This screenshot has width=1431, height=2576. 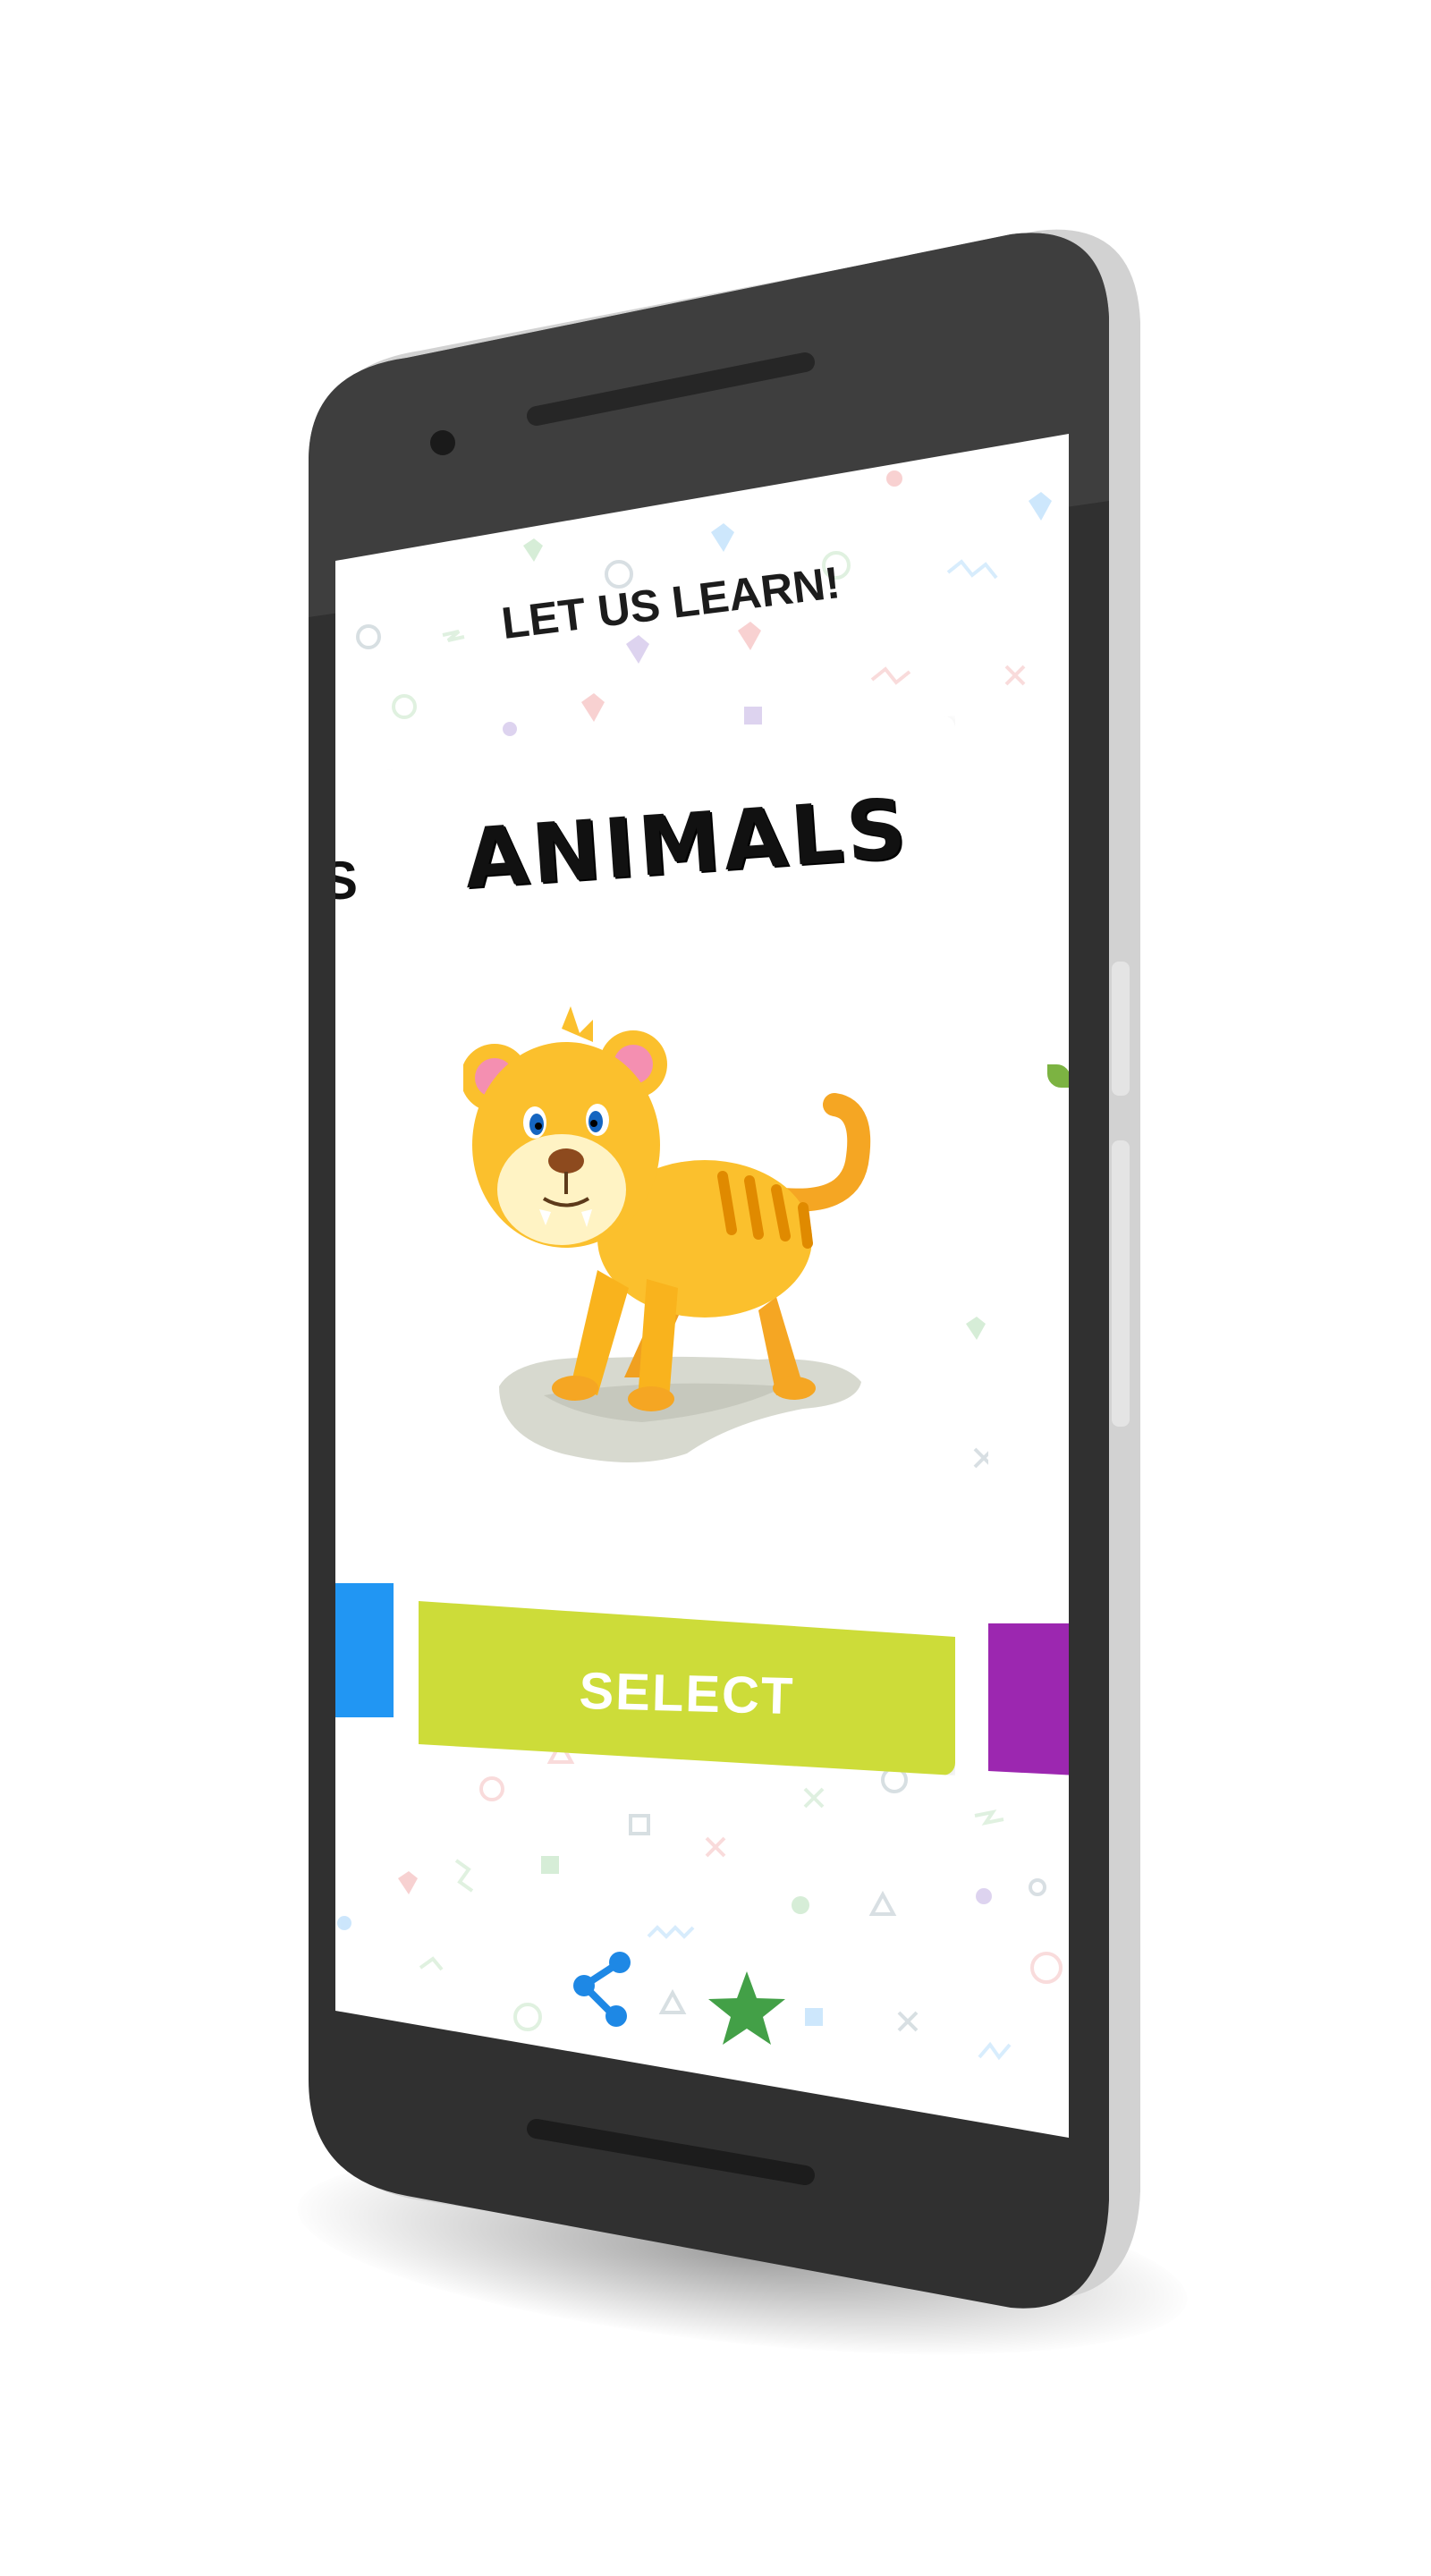 I want to click on select-button-label: SELECT, so click(x=687, y=1693).